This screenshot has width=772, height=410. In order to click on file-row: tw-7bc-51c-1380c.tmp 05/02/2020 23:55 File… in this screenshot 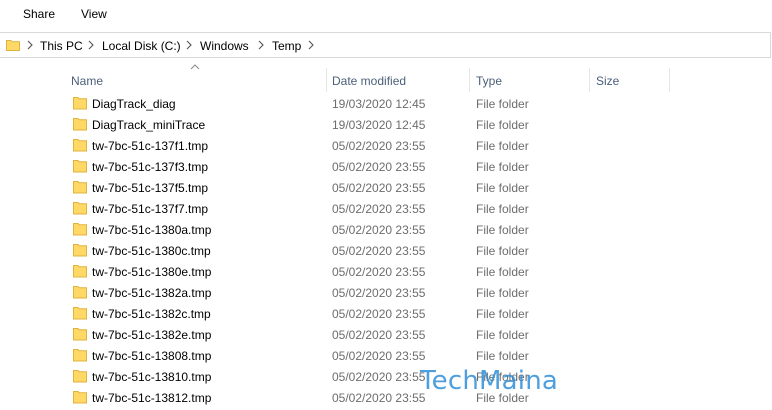, I will do `click(386, 250)`.